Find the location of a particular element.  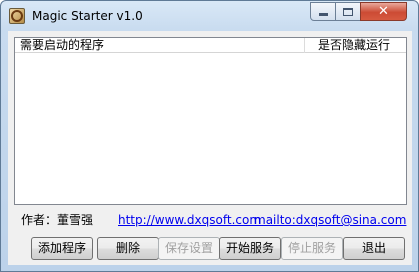

maximize-icon is located at coordinates (348, 11).